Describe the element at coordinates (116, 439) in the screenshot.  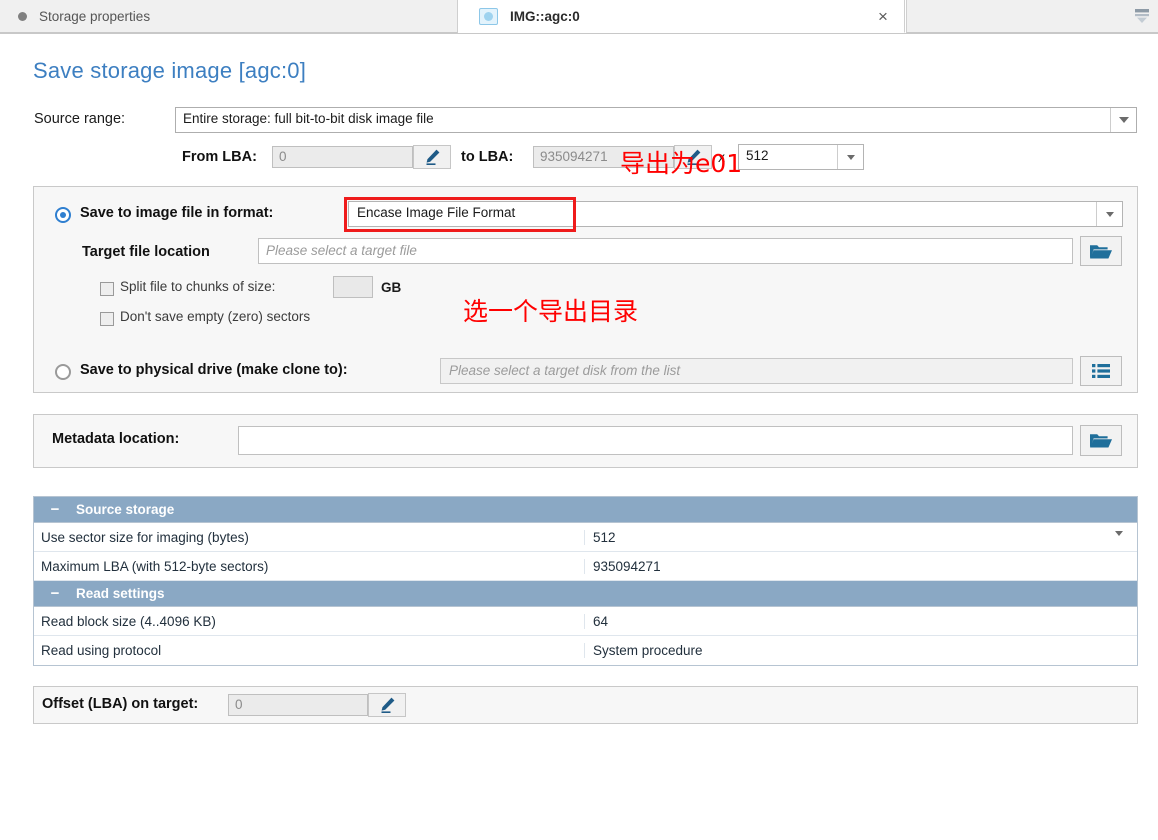
I see `metadata-location-label: Metadata location:` at that location.